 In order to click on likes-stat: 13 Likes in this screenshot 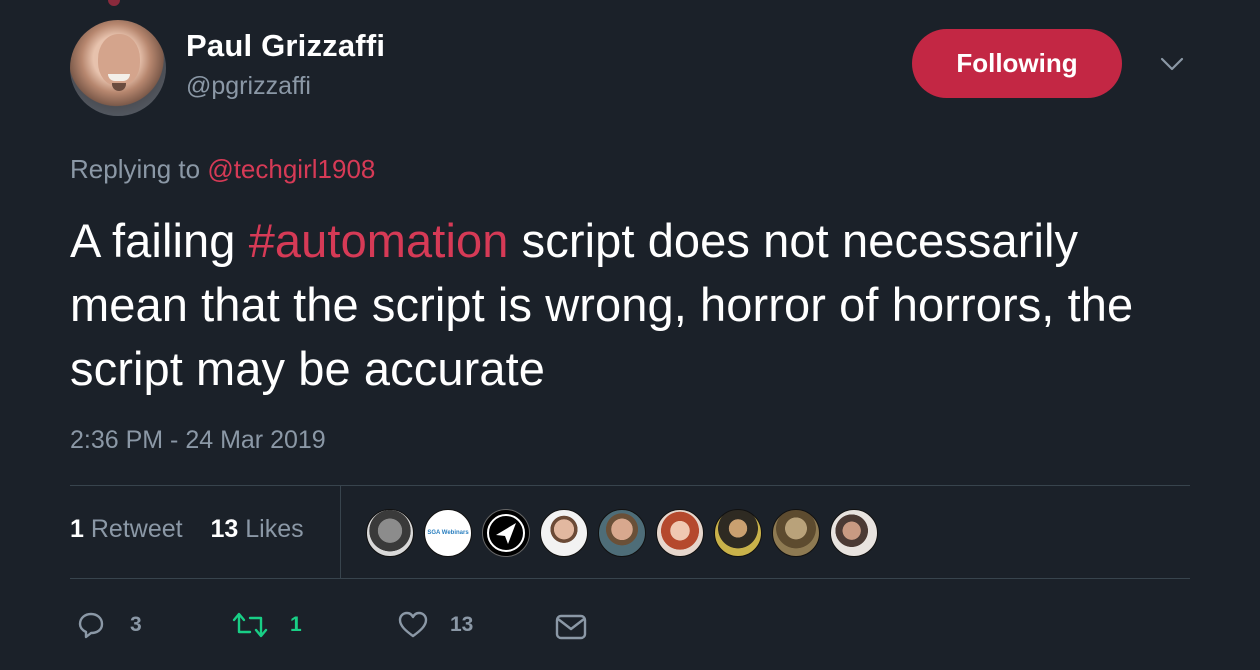, I will do `click(256, 529)`.